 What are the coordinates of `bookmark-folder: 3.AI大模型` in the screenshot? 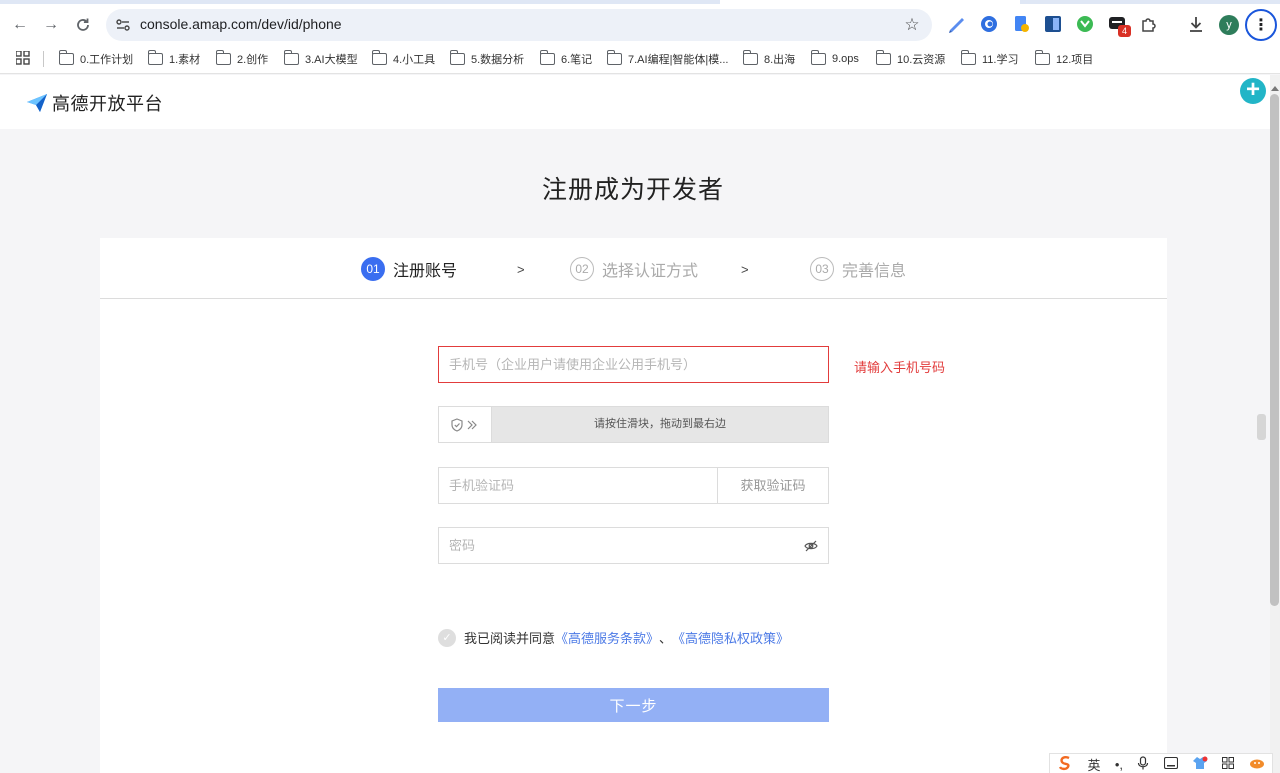 It's located at (320, 59).